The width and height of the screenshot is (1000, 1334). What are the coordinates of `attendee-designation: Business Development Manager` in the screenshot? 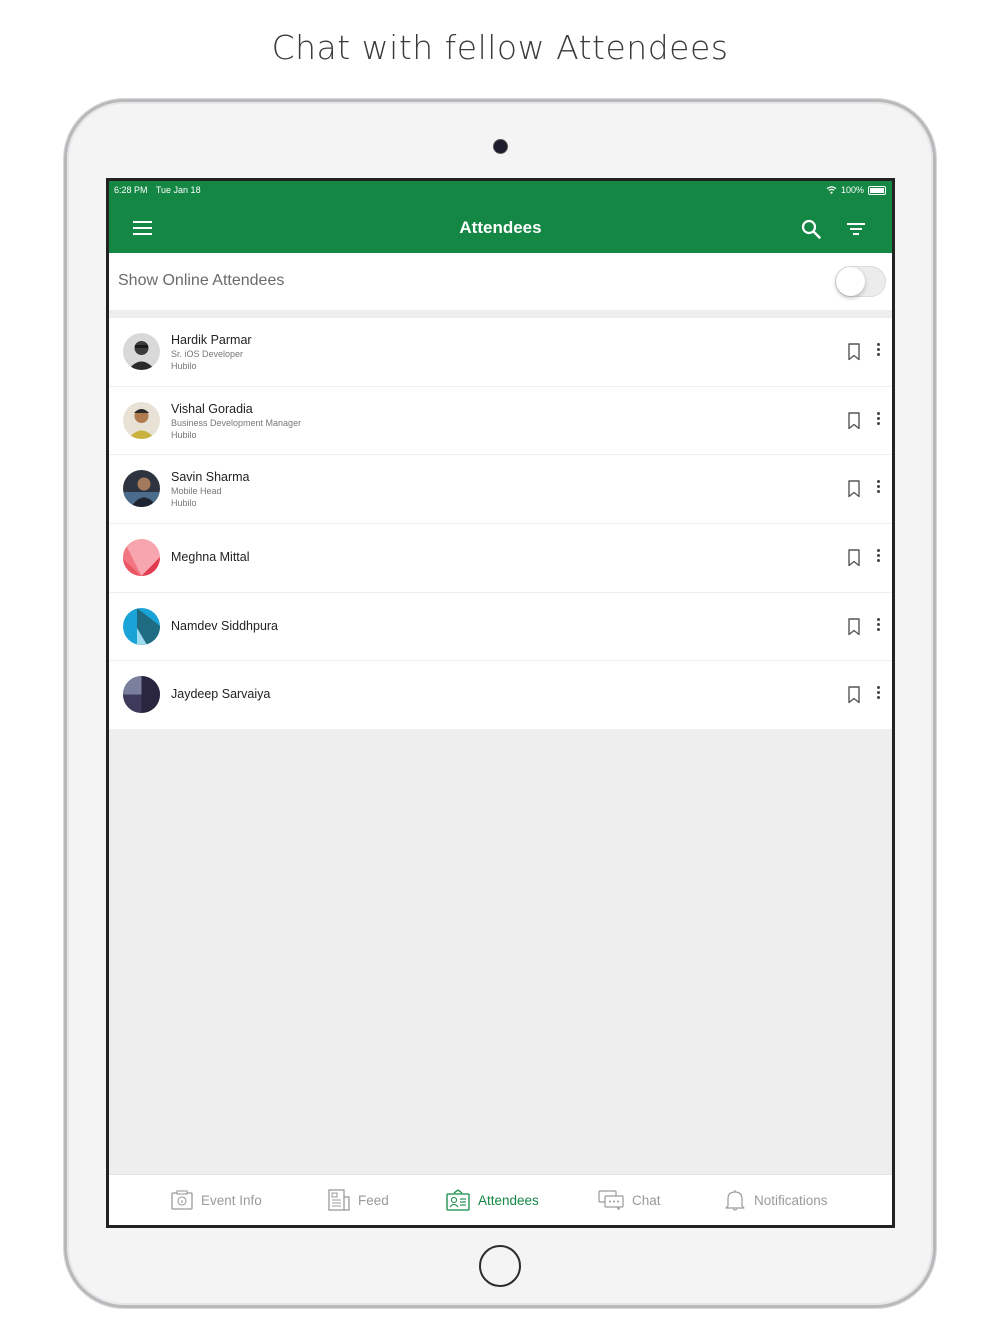 It's located at (236, 422).